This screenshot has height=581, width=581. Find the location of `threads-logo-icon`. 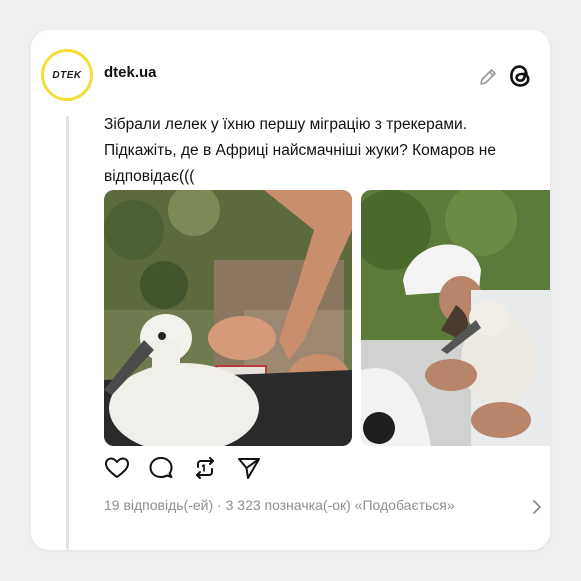

threads-logo-icon is located at coordinates (520, 76).